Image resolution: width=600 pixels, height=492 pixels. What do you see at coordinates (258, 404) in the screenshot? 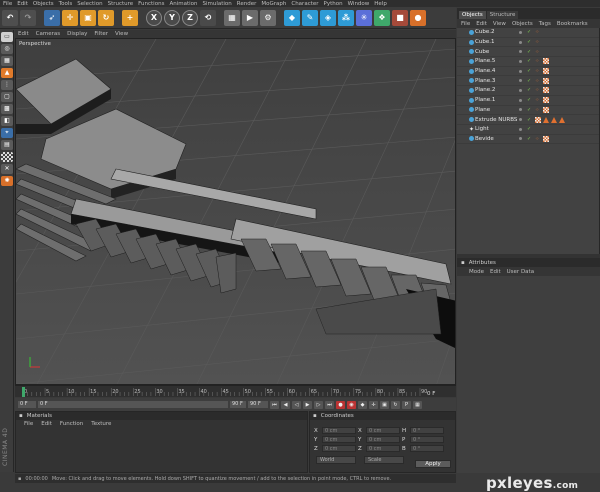
I see `max-frame-field: 90 F` at bounding box center [258, 404].